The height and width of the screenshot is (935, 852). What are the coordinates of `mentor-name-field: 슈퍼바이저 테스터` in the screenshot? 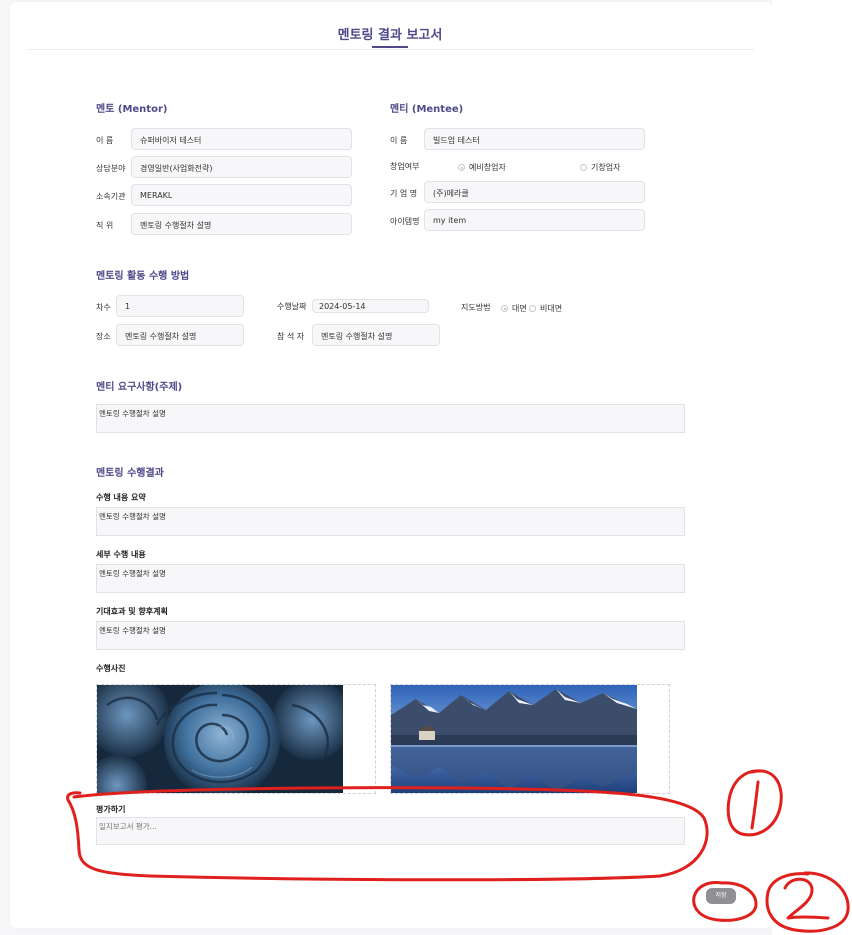 It's located at (241, 139).